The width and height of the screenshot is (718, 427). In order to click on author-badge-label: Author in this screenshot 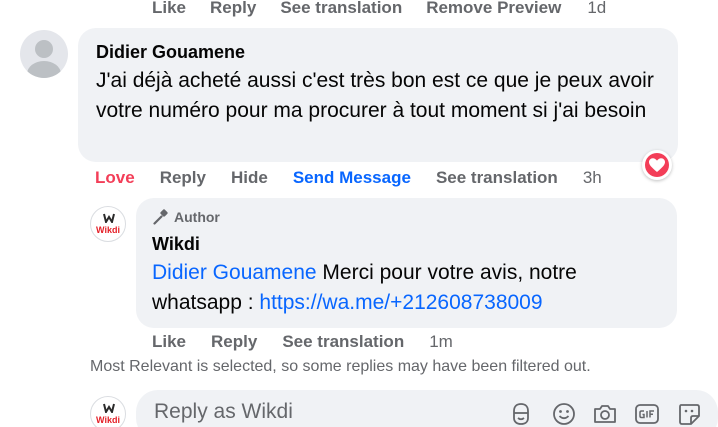, I will do `click(197, 217)`.